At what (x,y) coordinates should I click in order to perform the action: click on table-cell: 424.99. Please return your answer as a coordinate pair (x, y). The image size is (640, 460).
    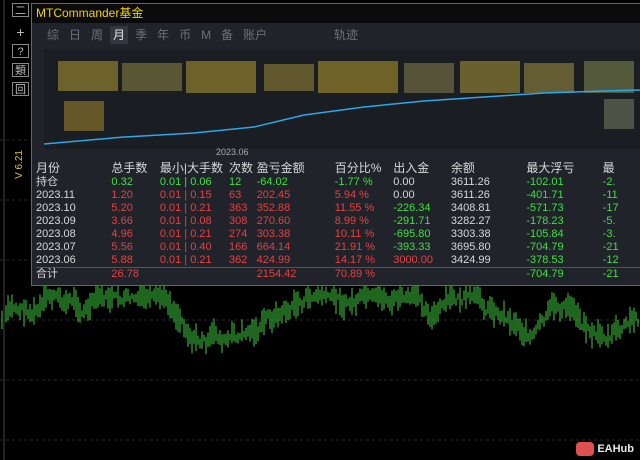
    Looking at the image, I should click on (273, 260).